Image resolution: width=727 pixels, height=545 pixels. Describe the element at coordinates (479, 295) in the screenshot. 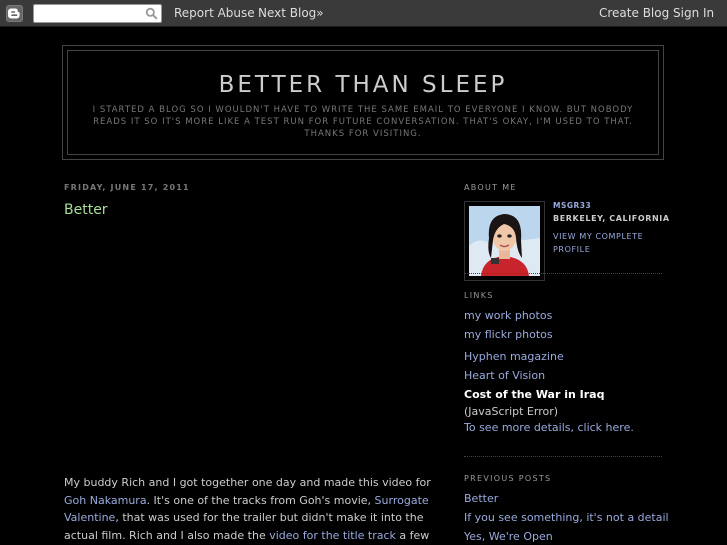

I see `links-heading: LINKS` at that location.